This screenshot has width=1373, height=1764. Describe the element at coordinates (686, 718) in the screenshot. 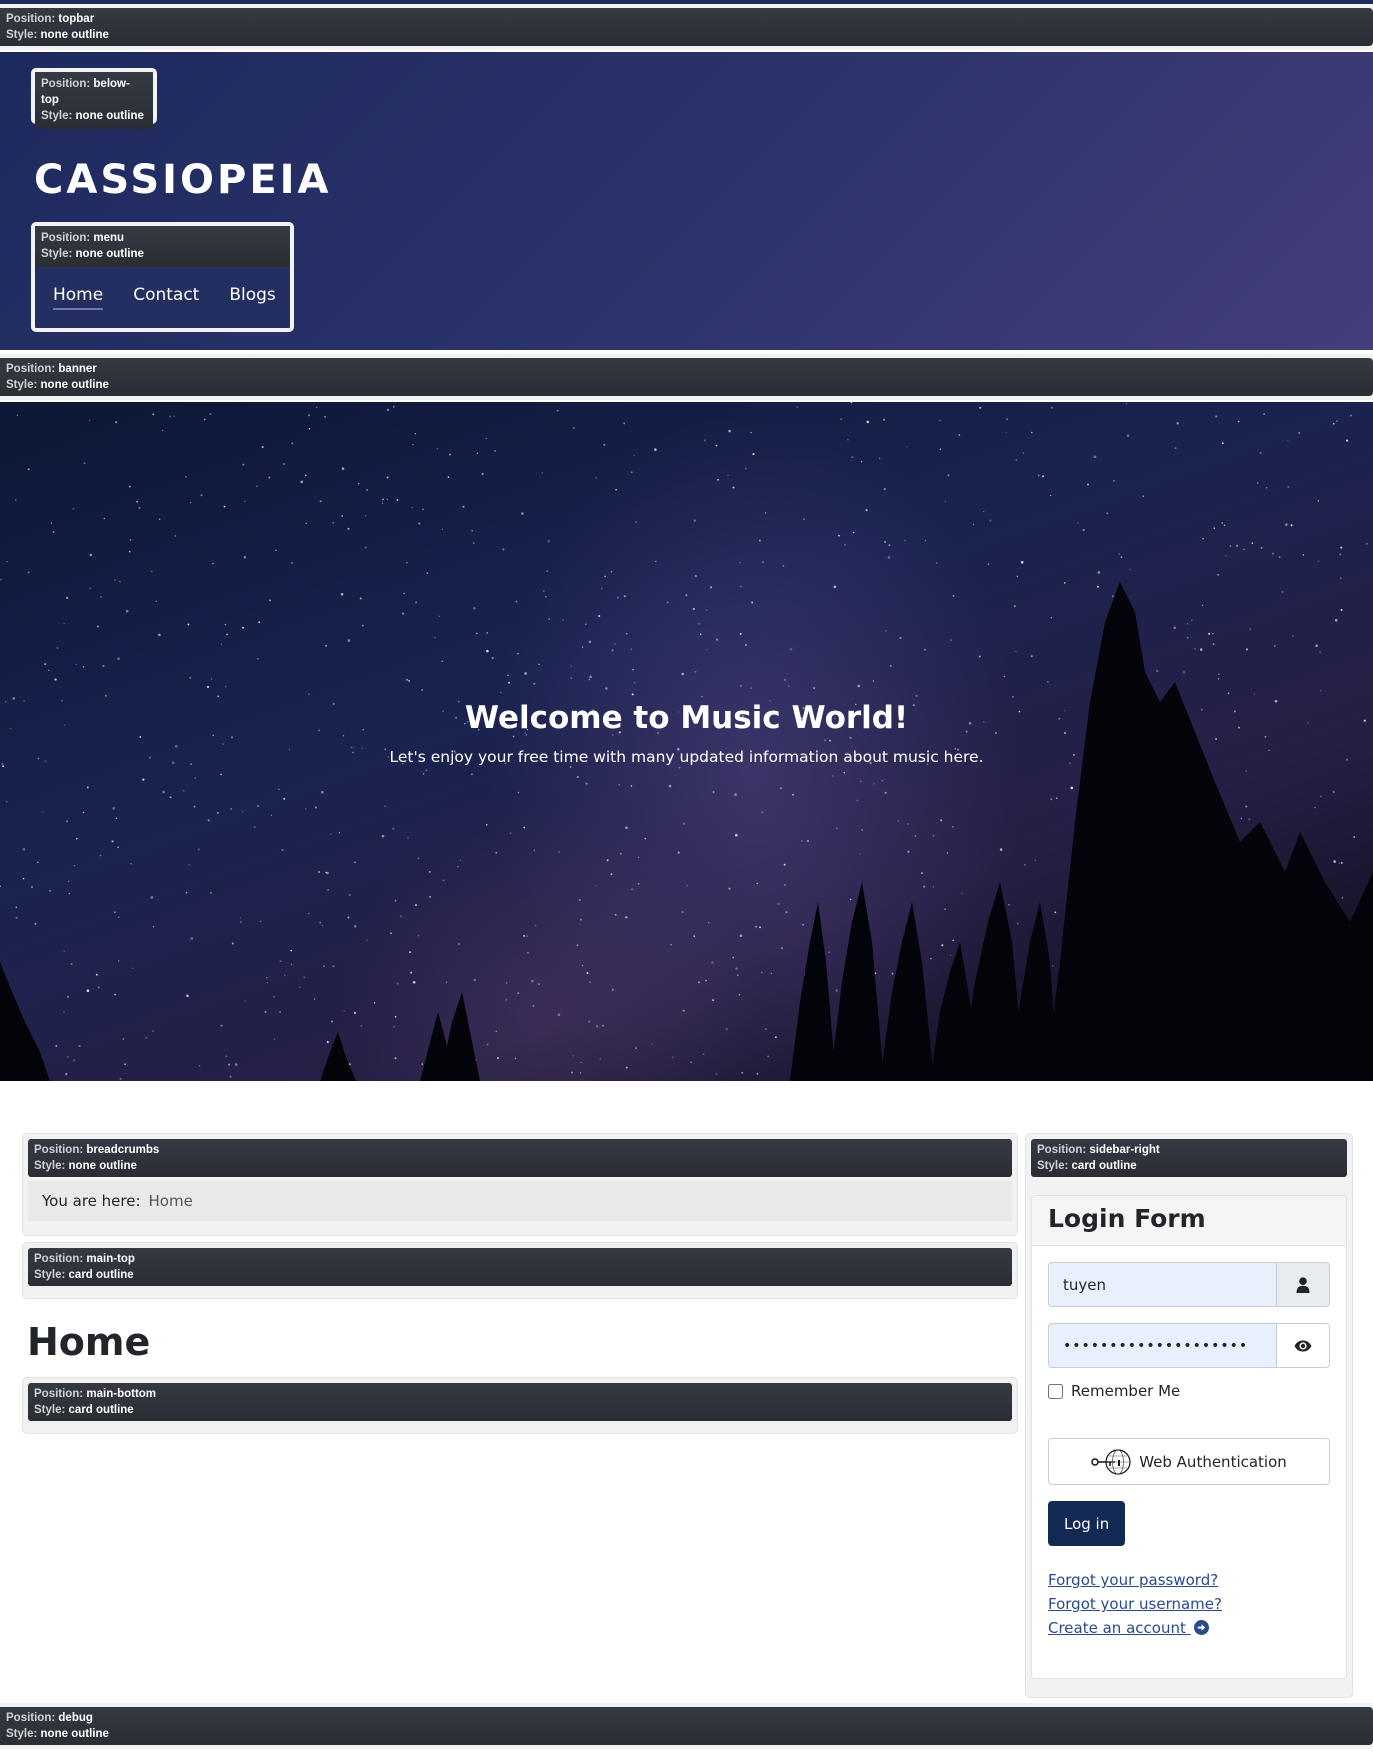

I see `hero-title: Welcome to Music World!` at that location.